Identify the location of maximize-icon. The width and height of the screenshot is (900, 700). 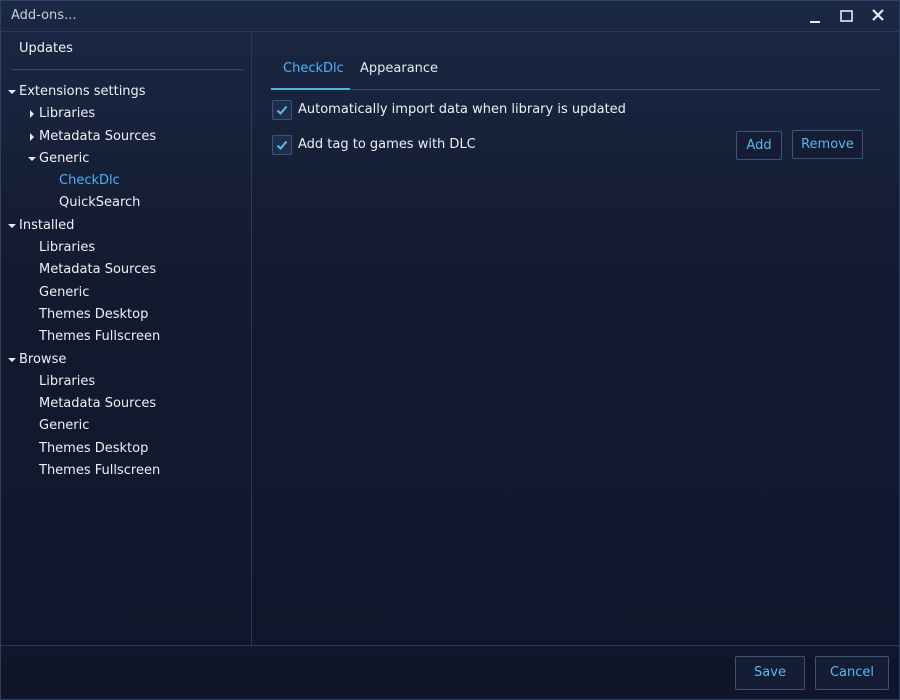
(846, 16).